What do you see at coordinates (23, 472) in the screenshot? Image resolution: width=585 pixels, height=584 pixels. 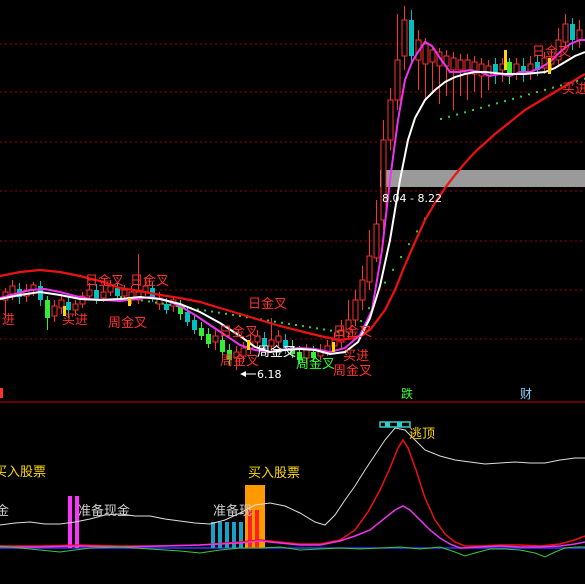 I see `buy-stock-label-left: 买入股票` at bounding box center [23, 472].